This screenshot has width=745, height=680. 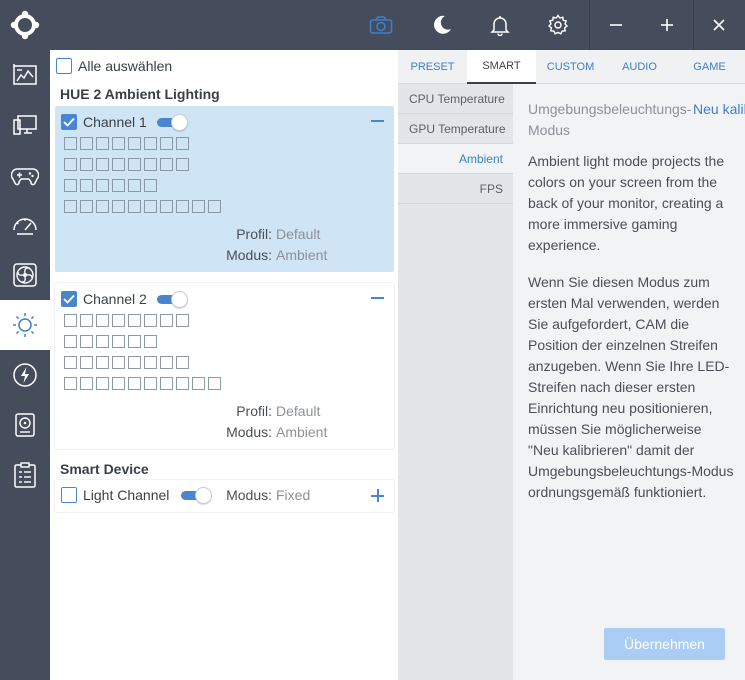 I want to click on minimize-button, so click(x=616, y=25).